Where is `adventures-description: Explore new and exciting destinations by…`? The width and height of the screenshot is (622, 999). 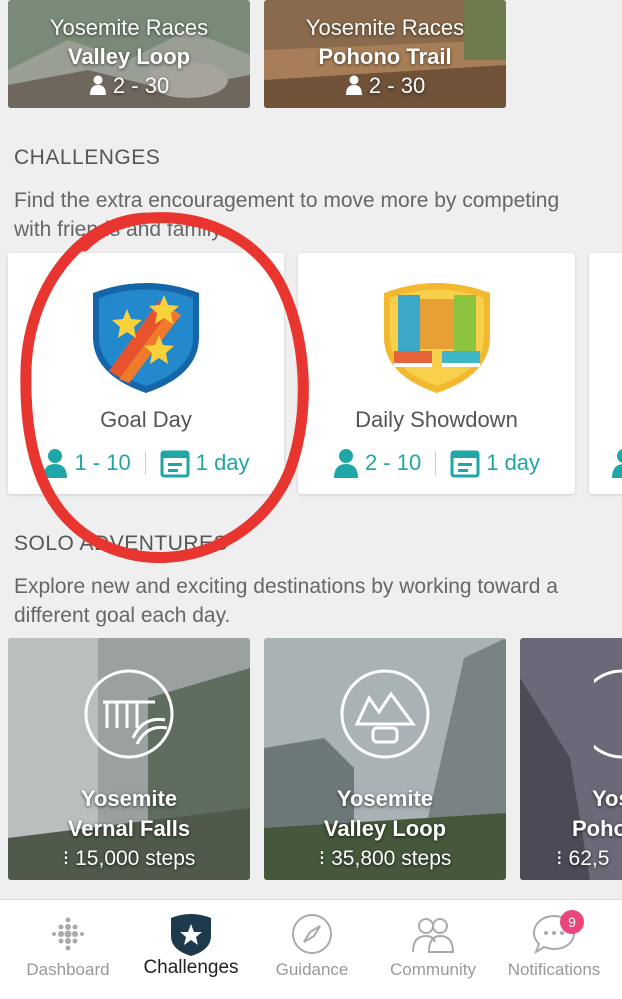 adventures-description: Explore new and exciting destinations by… is located at coordinates (286, 601).